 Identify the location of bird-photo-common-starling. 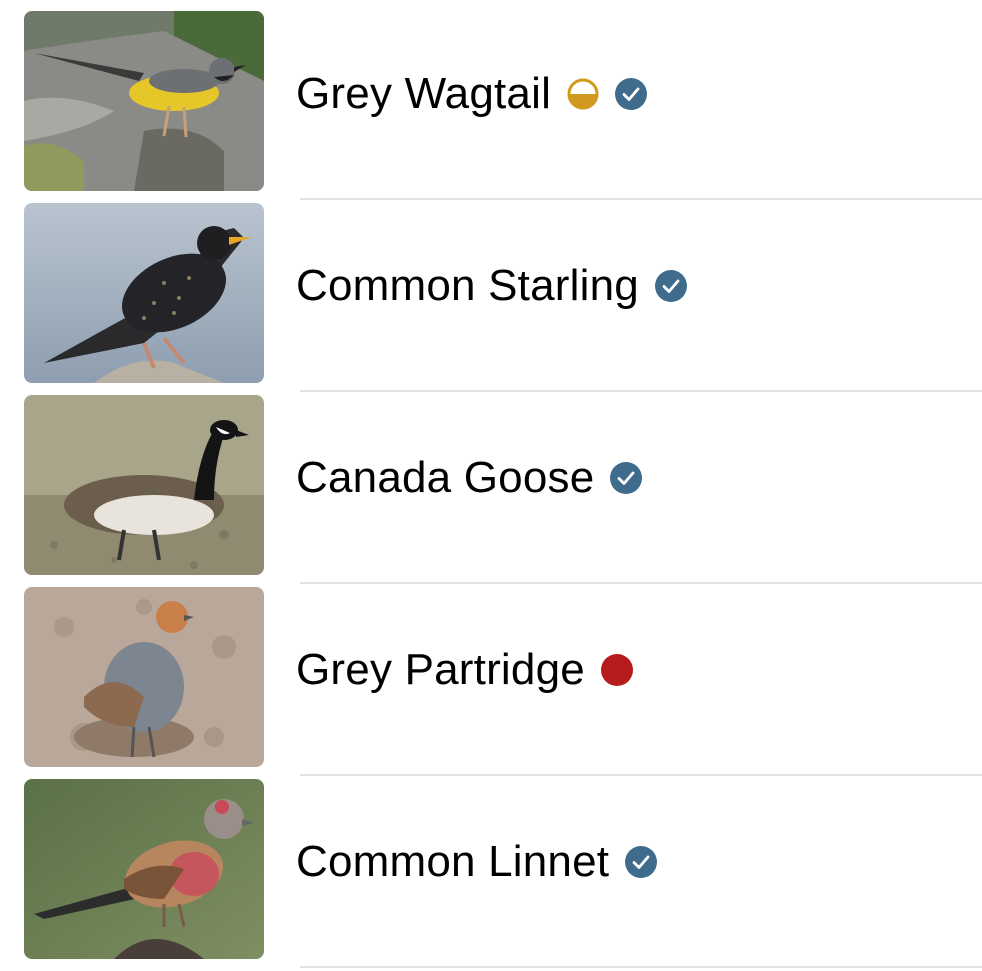
(144, 293).